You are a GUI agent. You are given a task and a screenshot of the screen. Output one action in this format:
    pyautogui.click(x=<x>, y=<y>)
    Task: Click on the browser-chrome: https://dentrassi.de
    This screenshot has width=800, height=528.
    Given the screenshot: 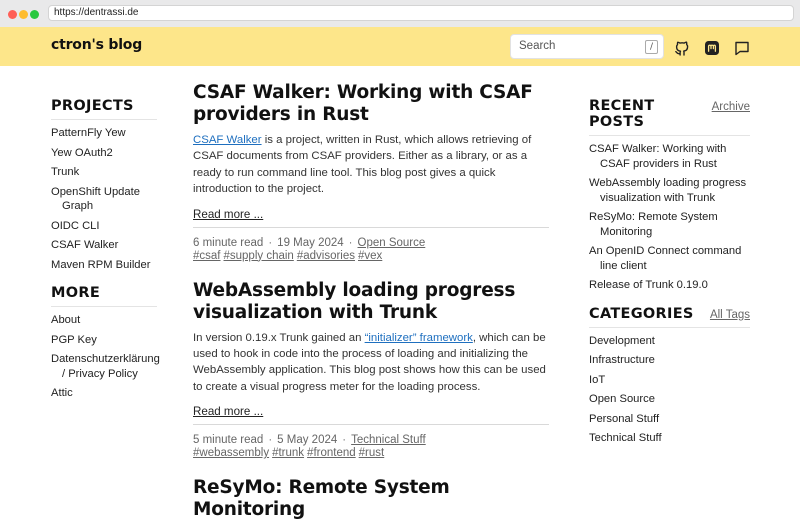 What is the action you would take?
    pyautogui.click(x=400, y=13)
    